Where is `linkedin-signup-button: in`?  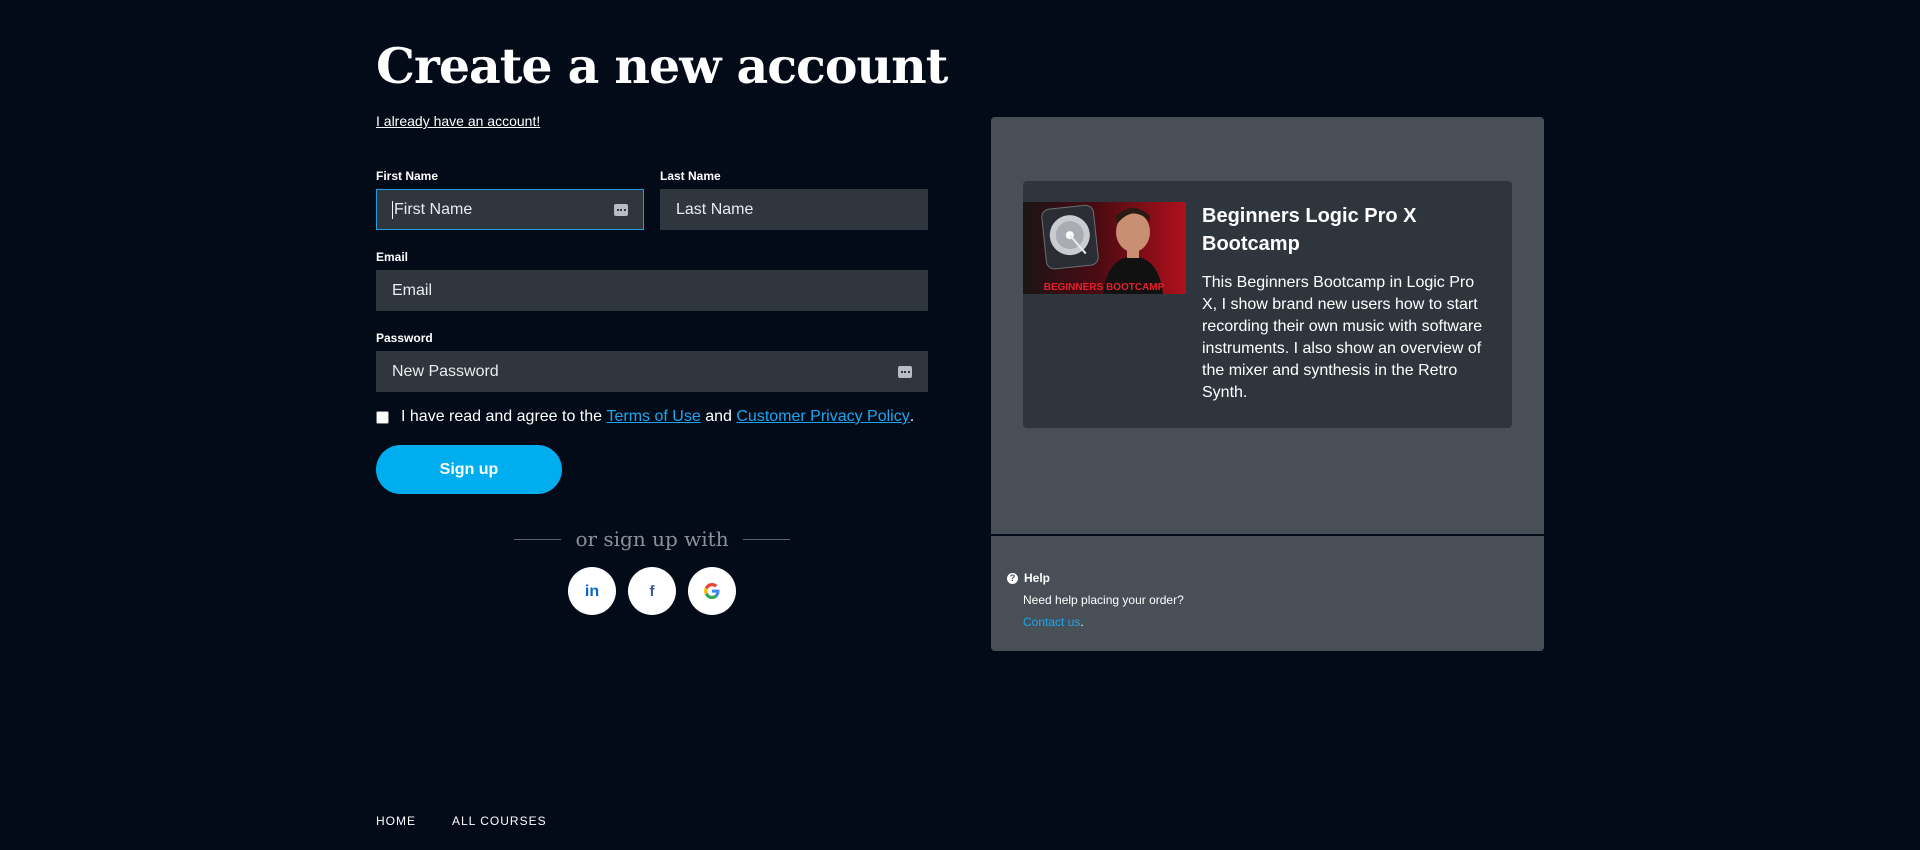 linkedin-signup-button: in is located at coordinates (592, 591).